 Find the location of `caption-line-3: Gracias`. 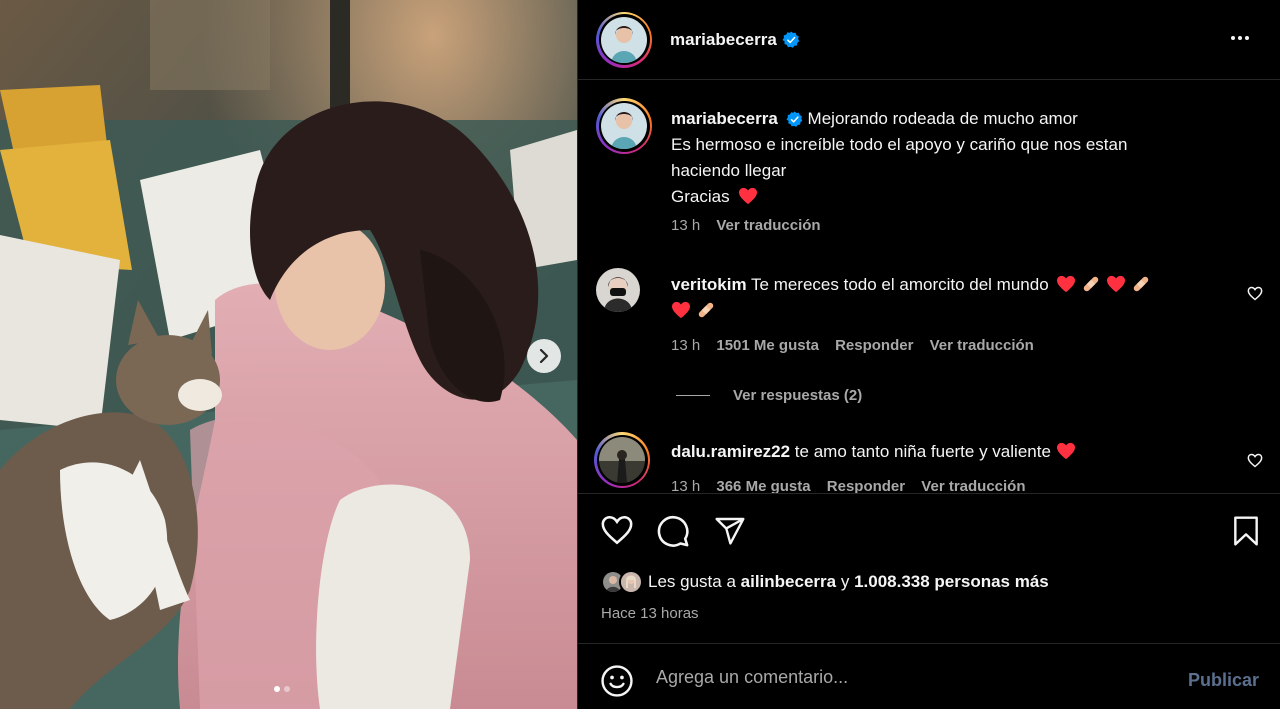

caption-line-3: Gracias is located at coordinates (700, 196).